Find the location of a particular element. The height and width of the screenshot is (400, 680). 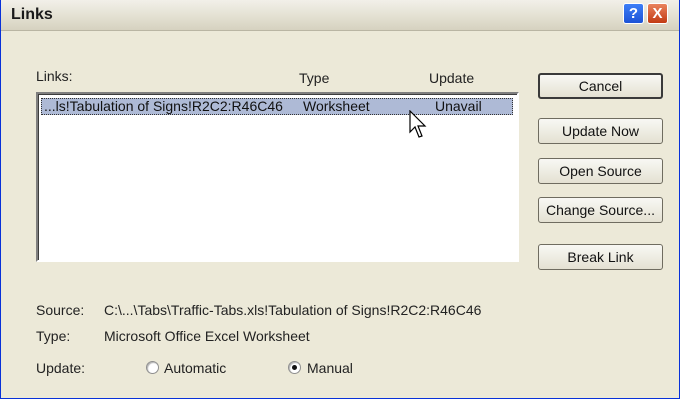

open-source-button: Open Source is located at coordinates (600, 171).